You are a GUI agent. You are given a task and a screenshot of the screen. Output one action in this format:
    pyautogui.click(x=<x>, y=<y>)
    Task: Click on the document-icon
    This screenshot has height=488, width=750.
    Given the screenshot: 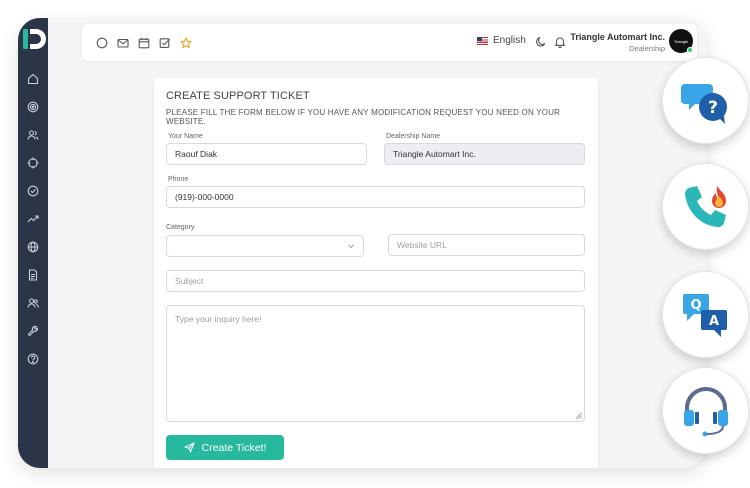 What is the action you would take?
    pyautogui.click(x=33, y=275)
    